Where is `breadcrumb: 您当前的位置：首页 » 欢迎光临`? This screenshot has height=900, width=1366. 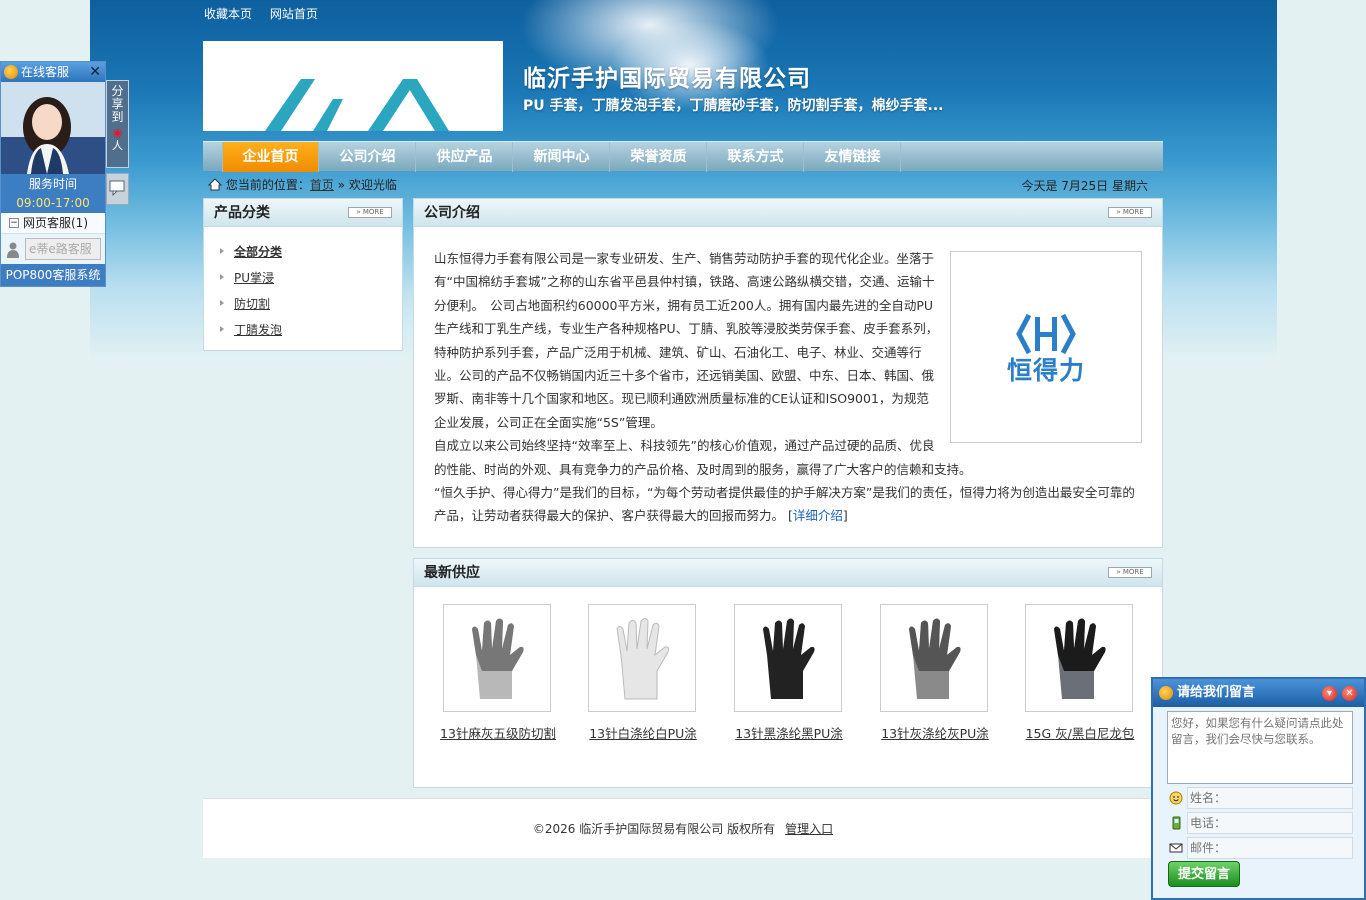 breadcrumb: 您当前的位置：首页 » 欢迎光临 is located at coordinates (302, 185).